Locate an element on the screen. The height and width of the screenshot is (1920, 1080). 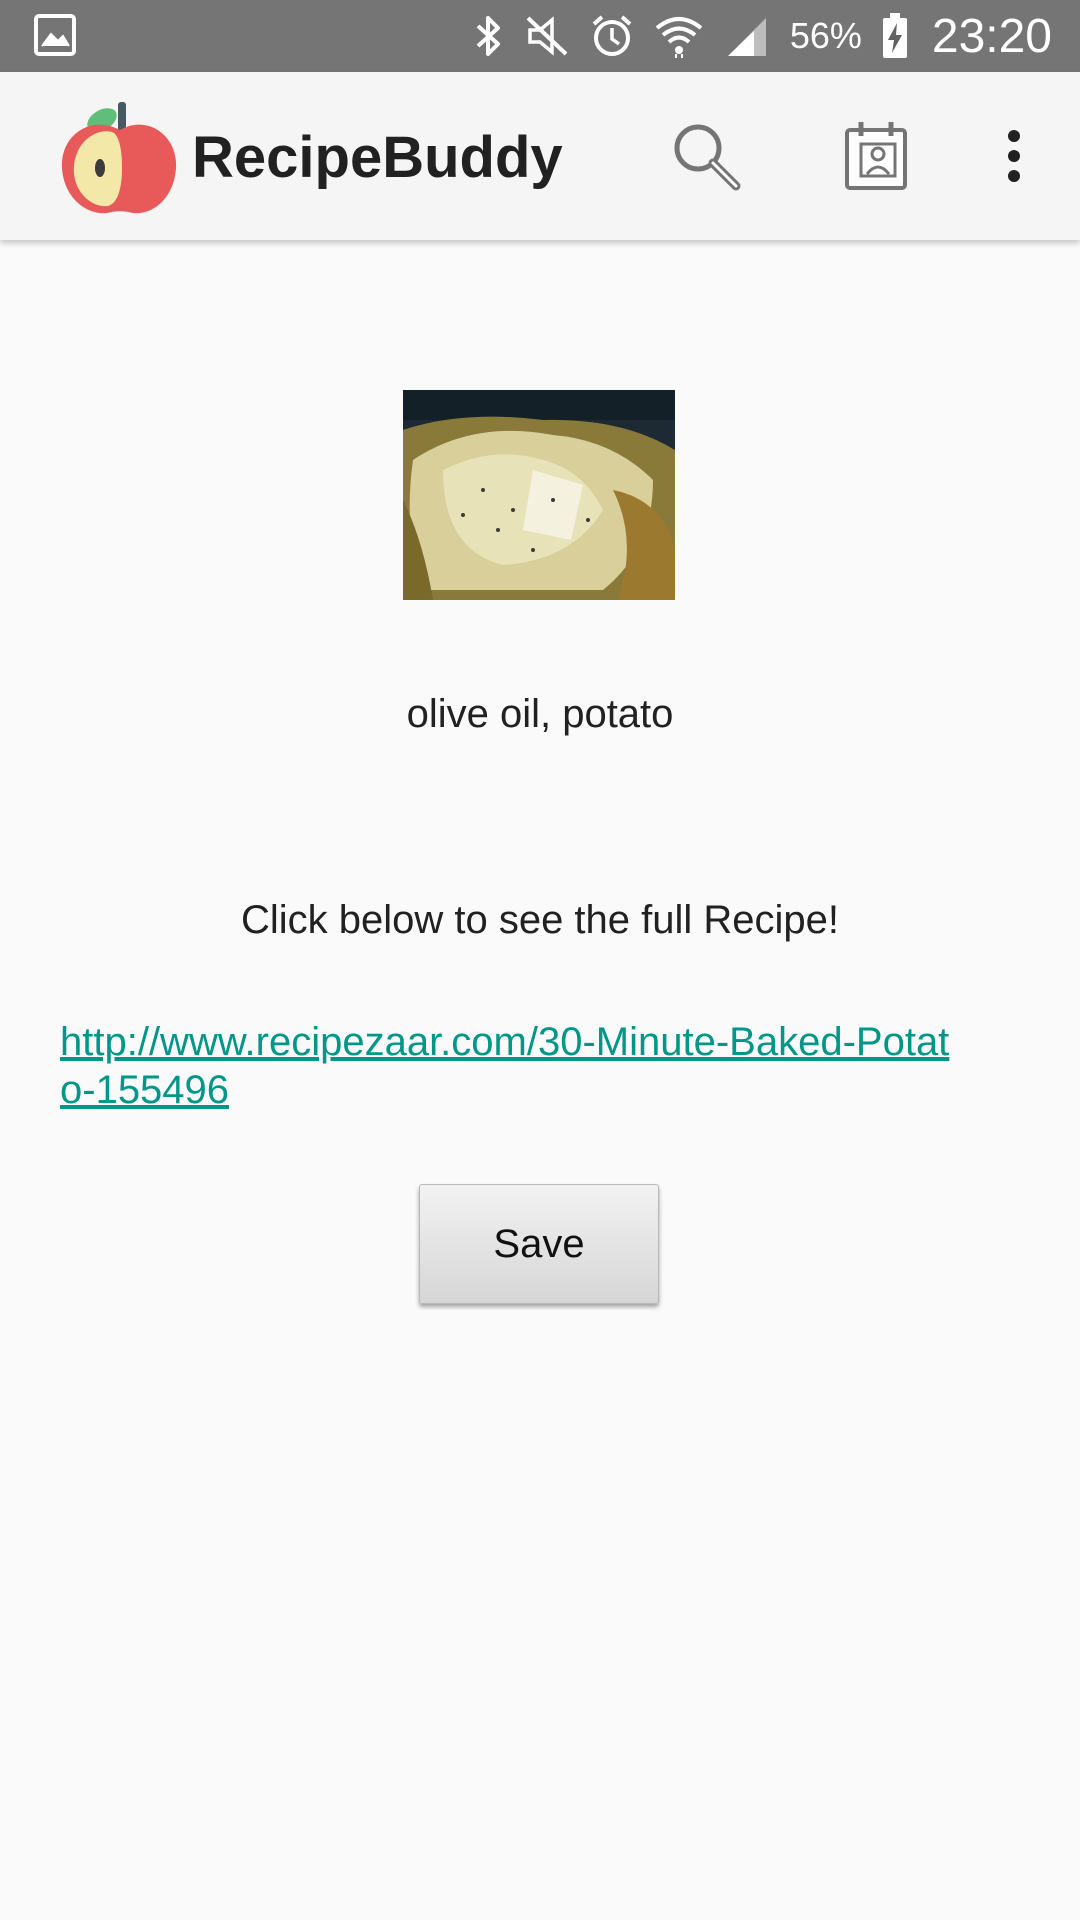
calendar-contact-button is located at coordinates (876, 158).